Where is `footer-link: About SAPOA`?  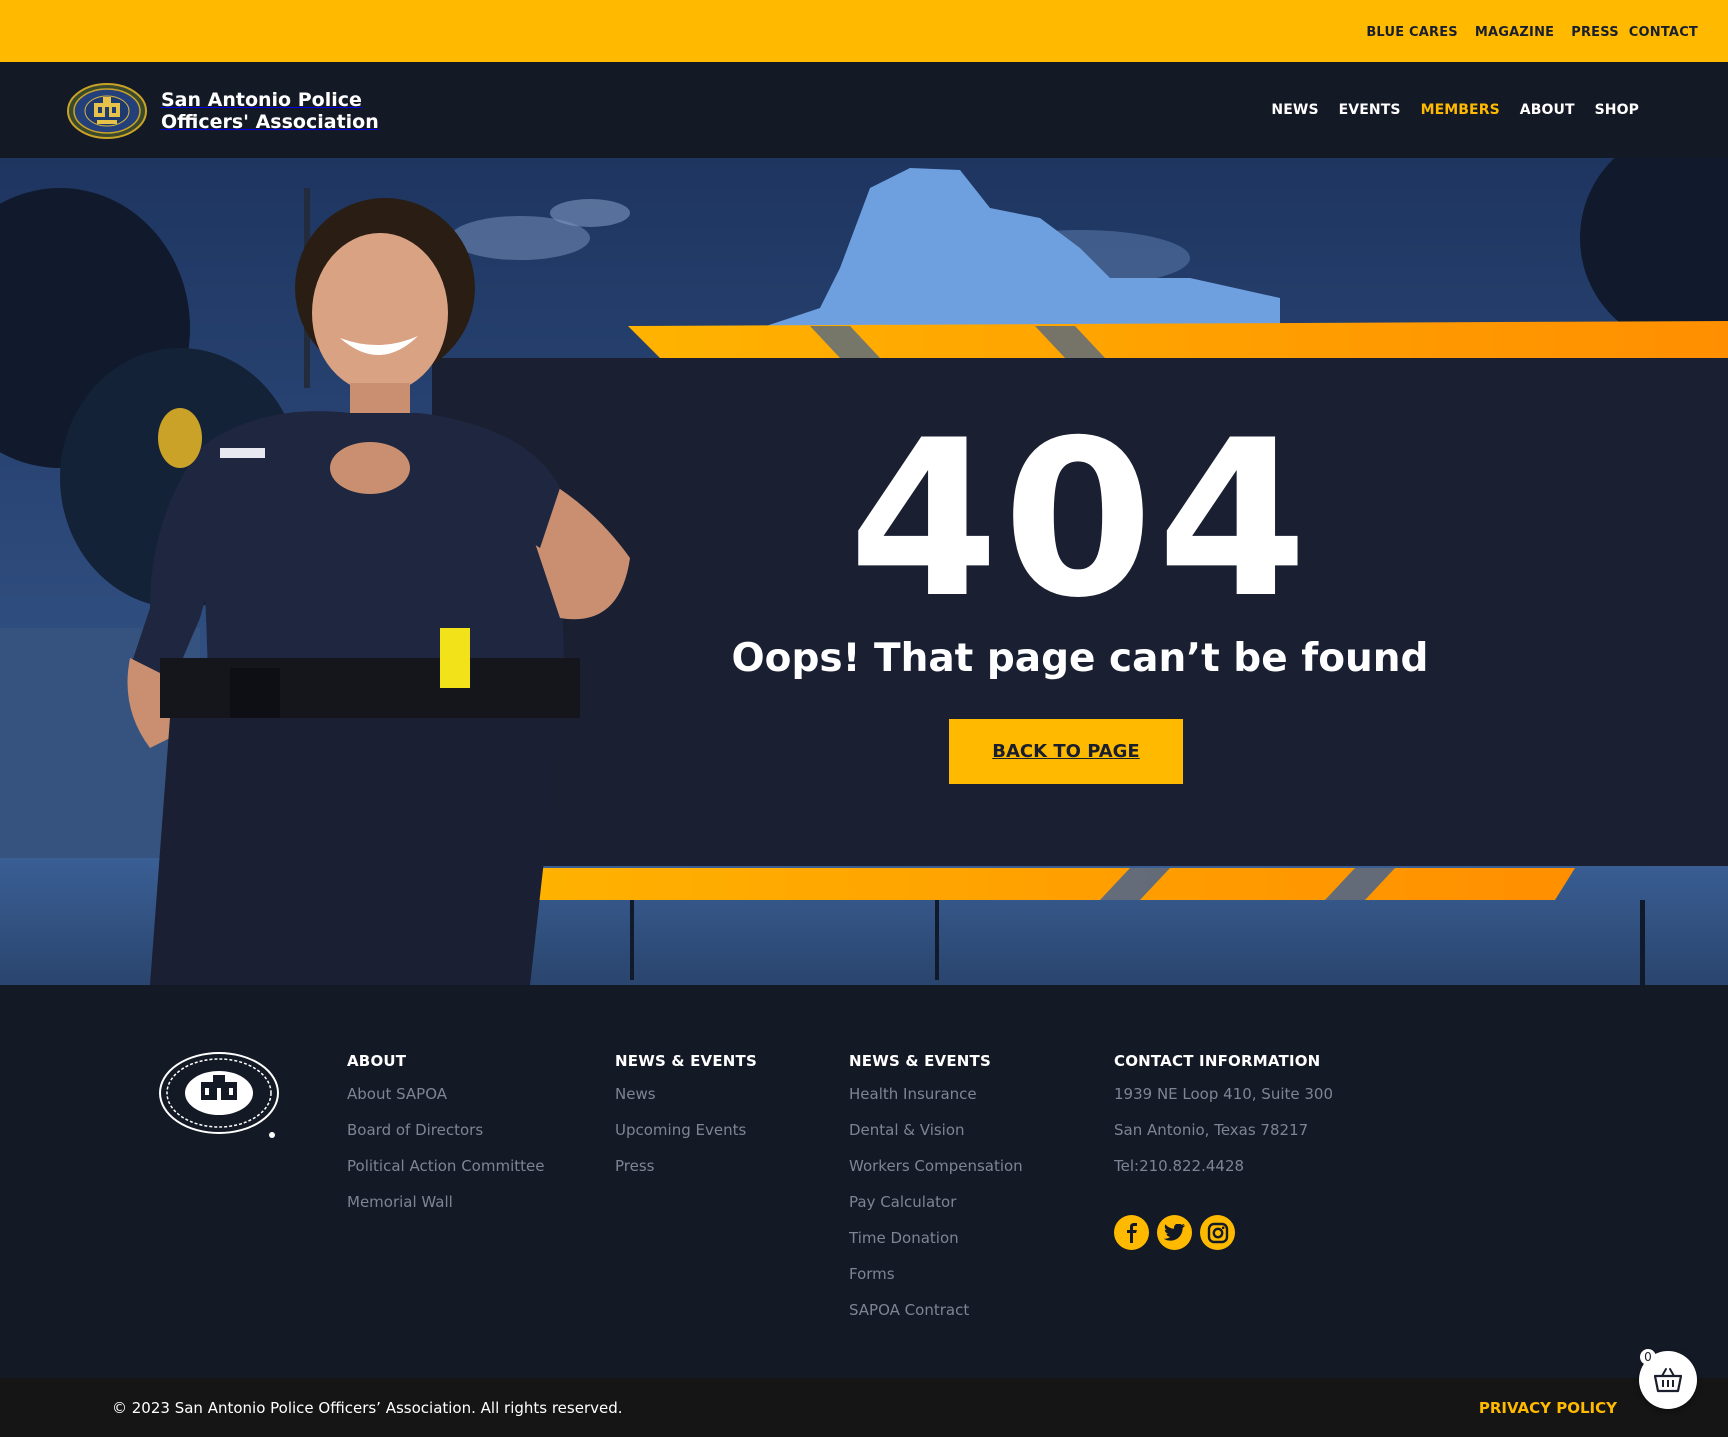 footer-link: About SAPOA is located at coordinates (445, 1101).